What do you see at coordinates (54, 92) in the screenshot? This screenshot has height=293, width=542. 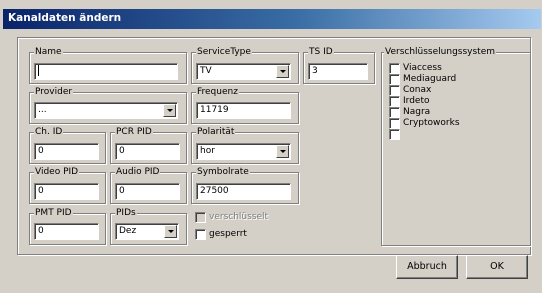 I see `provider-label: Provider` at bounding box center [54, 92].